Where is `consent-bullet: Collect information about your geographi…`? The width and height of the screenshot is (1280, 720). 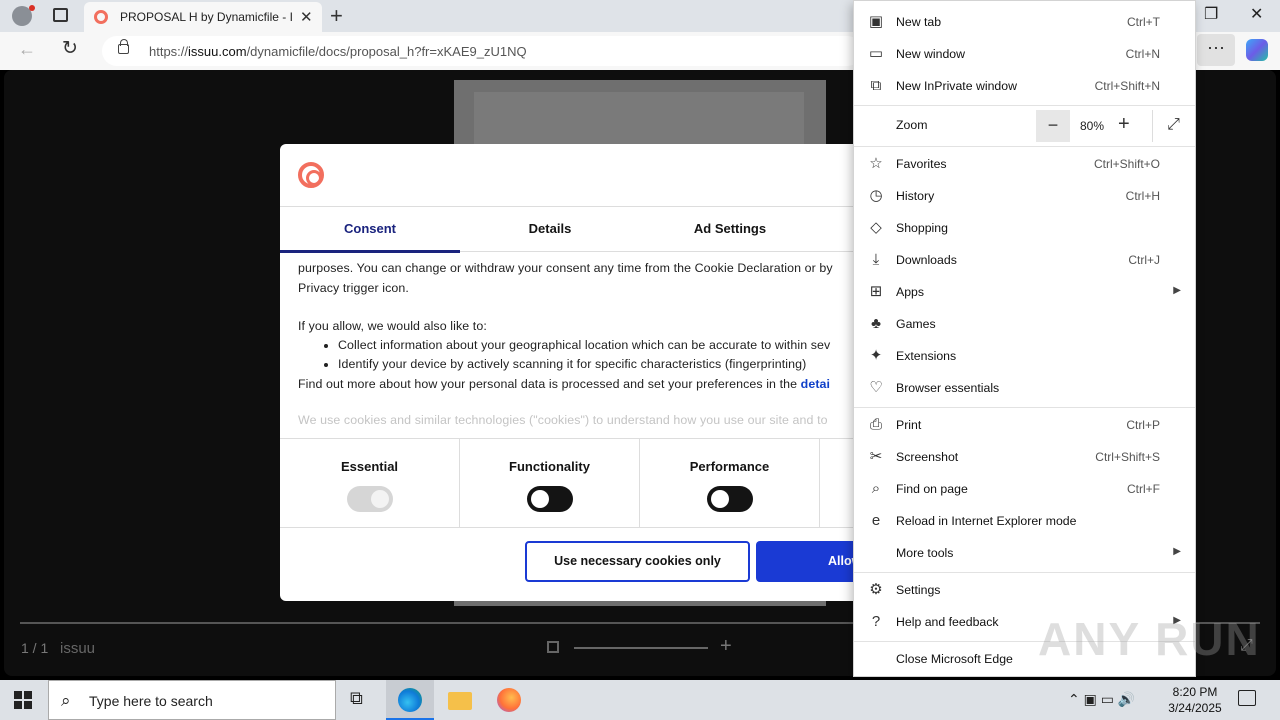 consent-bullet: Collect information about your geographi… is located at coordinates (608, 345).